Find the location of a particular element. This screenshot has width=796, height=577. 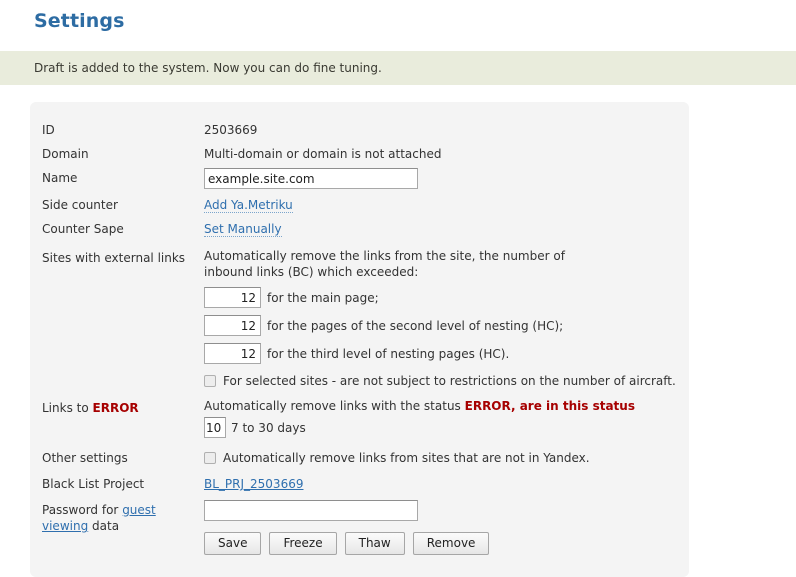

name-input is located at coordinates (311, 178).